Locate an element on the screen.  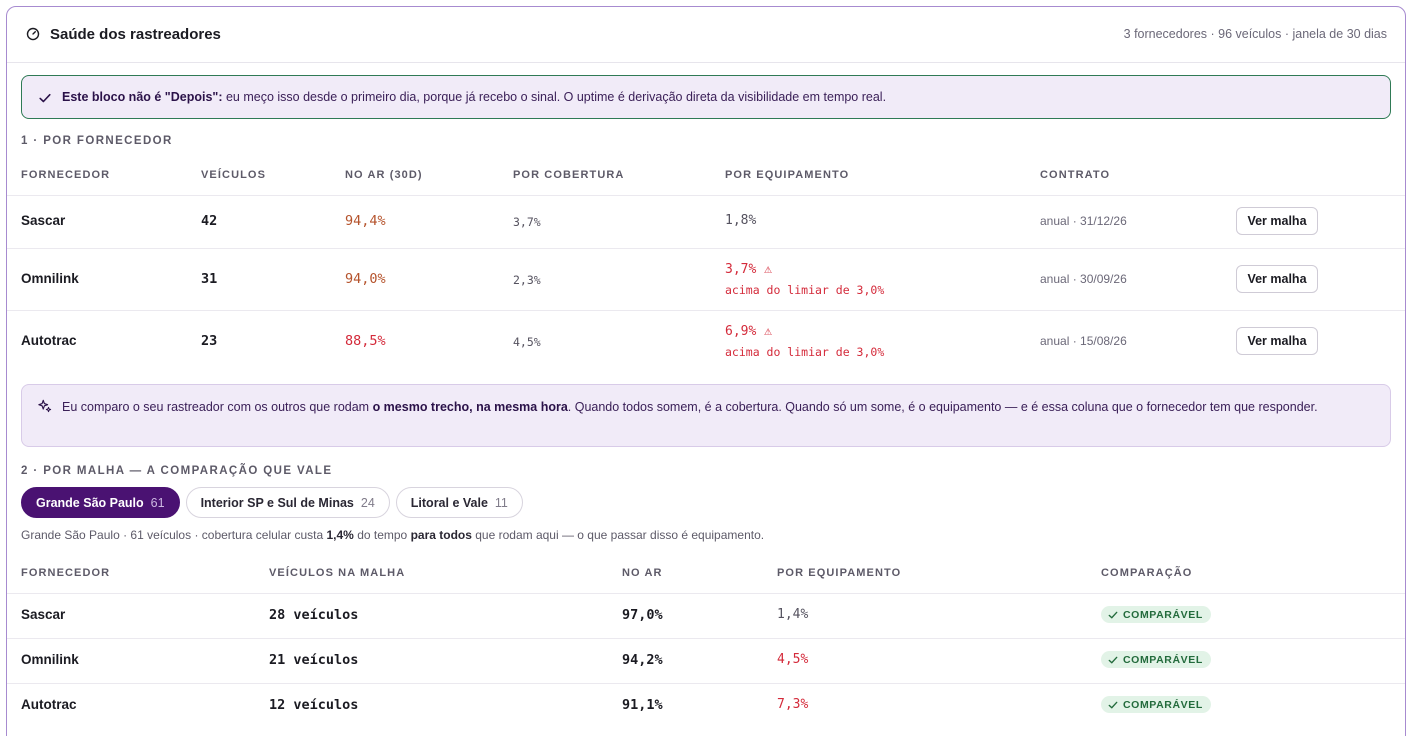
vehicle-count: 31 is located at coordinates (209, 279).